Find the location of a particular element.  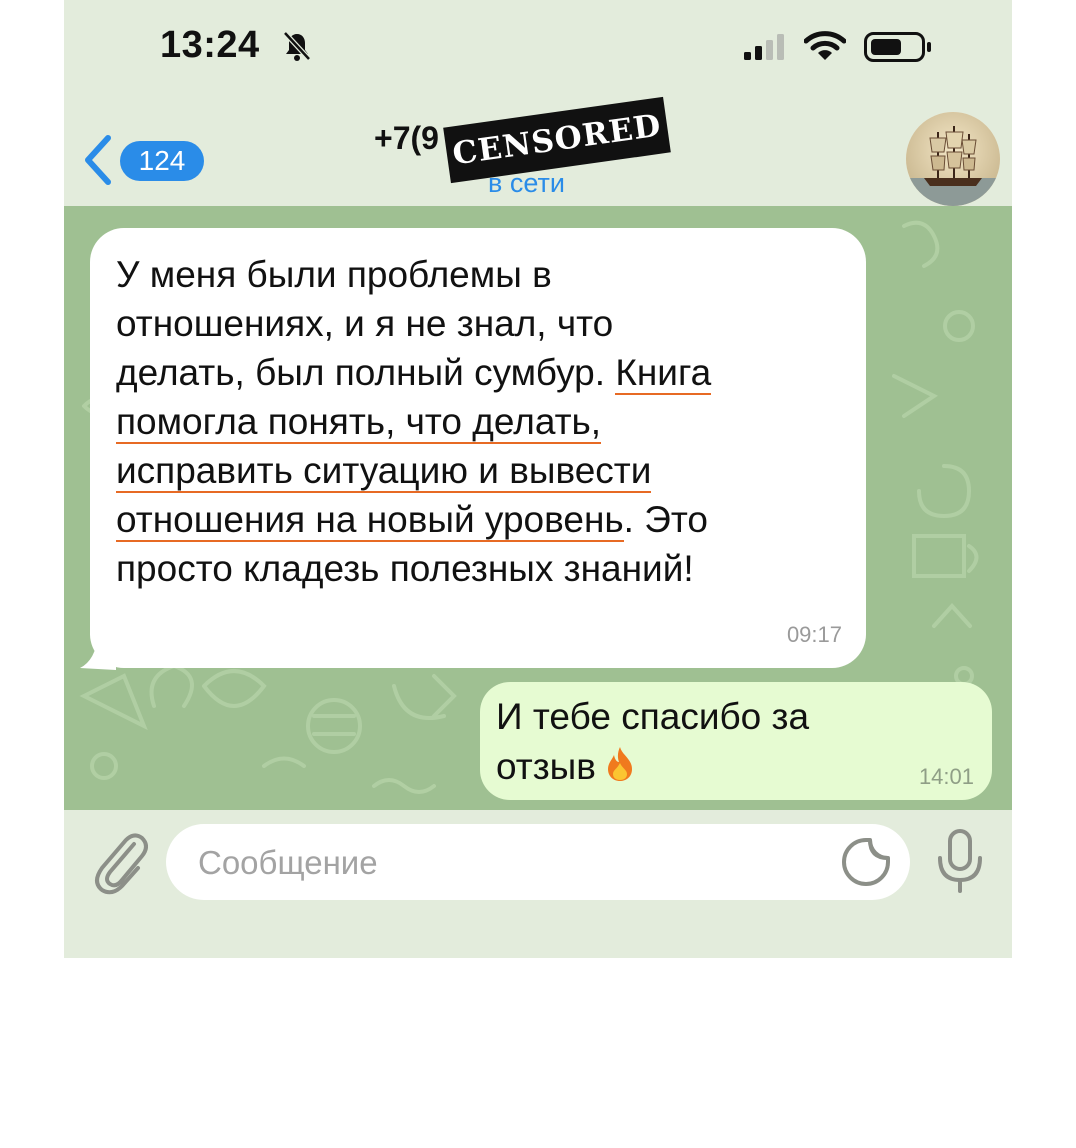

message-line: отношениях, и я не знал, что is located at coordinates (365, 323).